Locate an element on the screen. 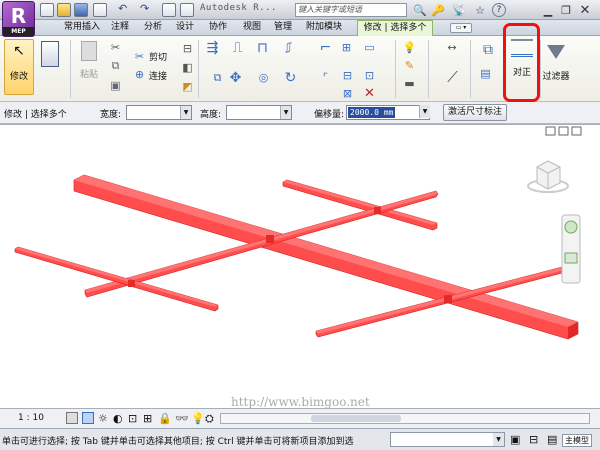 The height and width of the screenshot is (450, 600). reveal-hidden-icon: 💡 is located at coordinates (198, 418).